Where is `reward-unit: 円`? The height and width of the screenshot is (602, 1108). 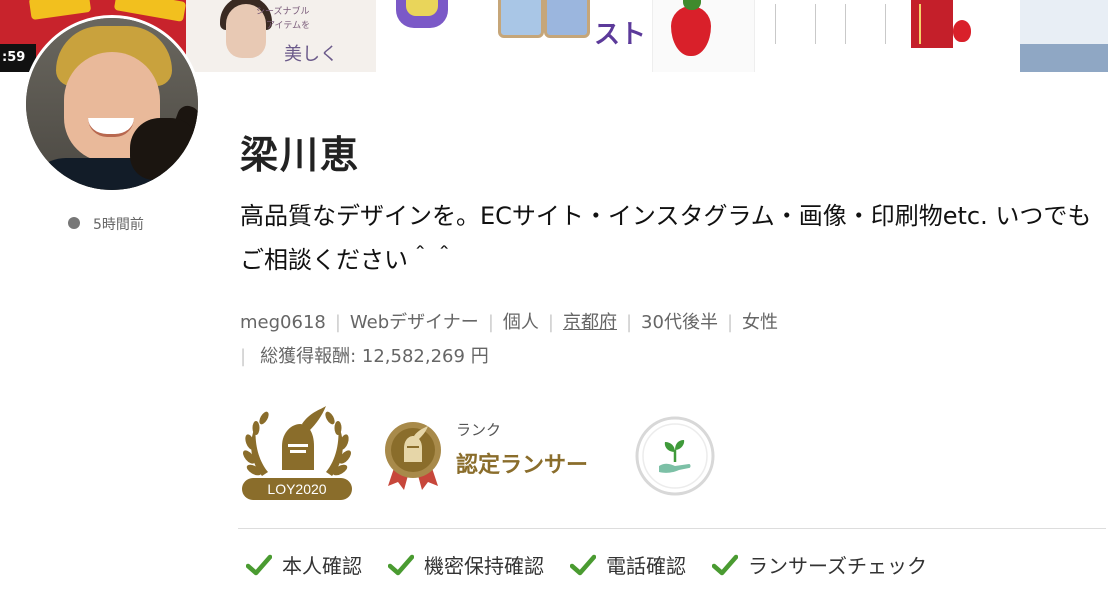
reward-unit: 円 is located at coordinates (479, 356).